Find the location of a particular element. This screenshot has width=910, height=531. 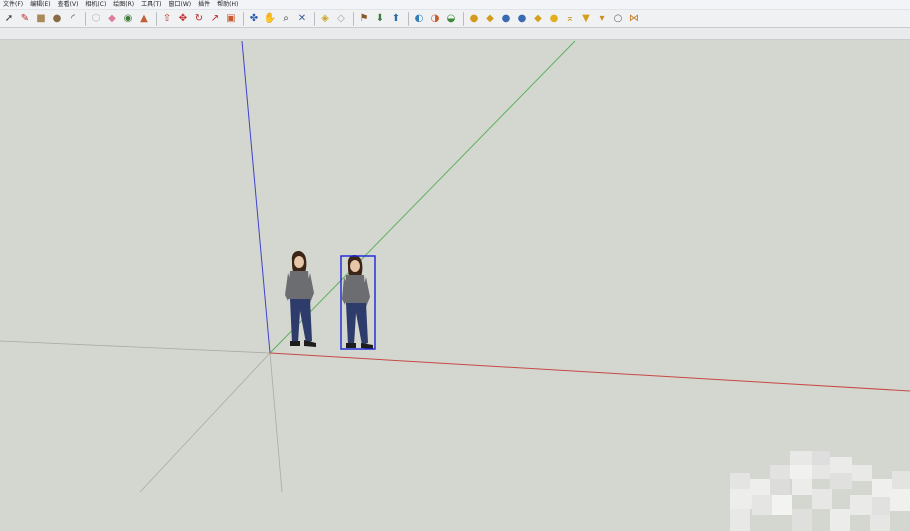

rotate-icon: ↻ is located at coordinates (199, 19).